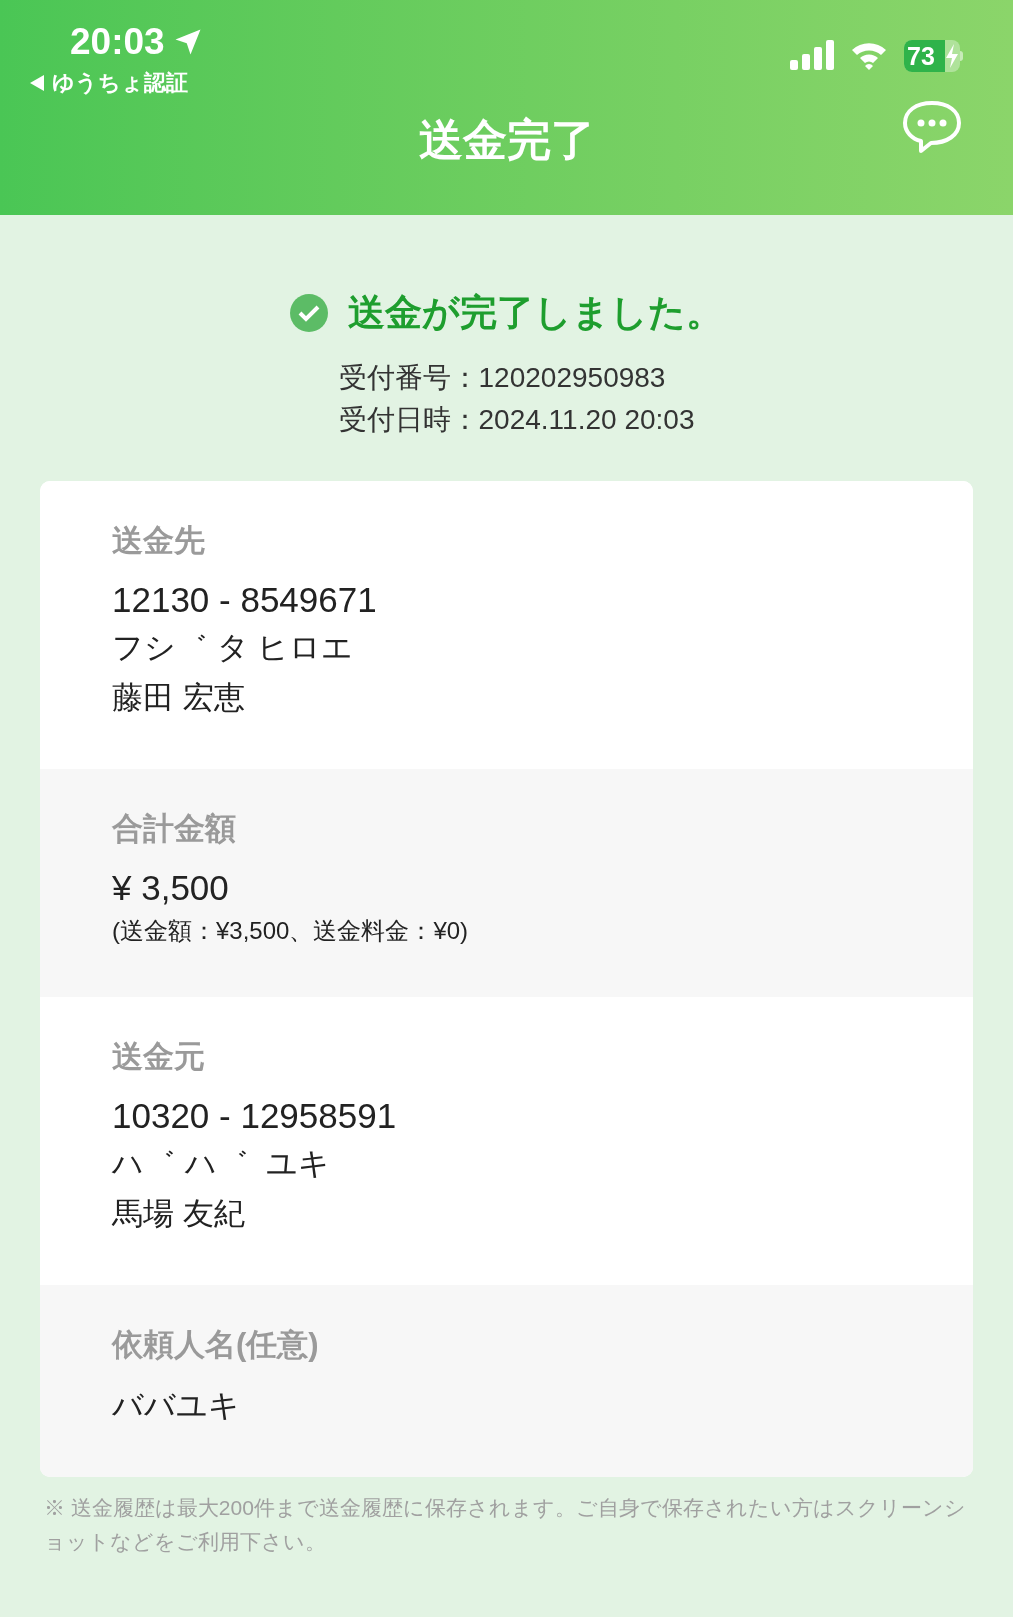  What do you see at coordinates (176, 1405) in the screenshot?
I see `section-value: ババユキ` at bounding box center [176, 1405].